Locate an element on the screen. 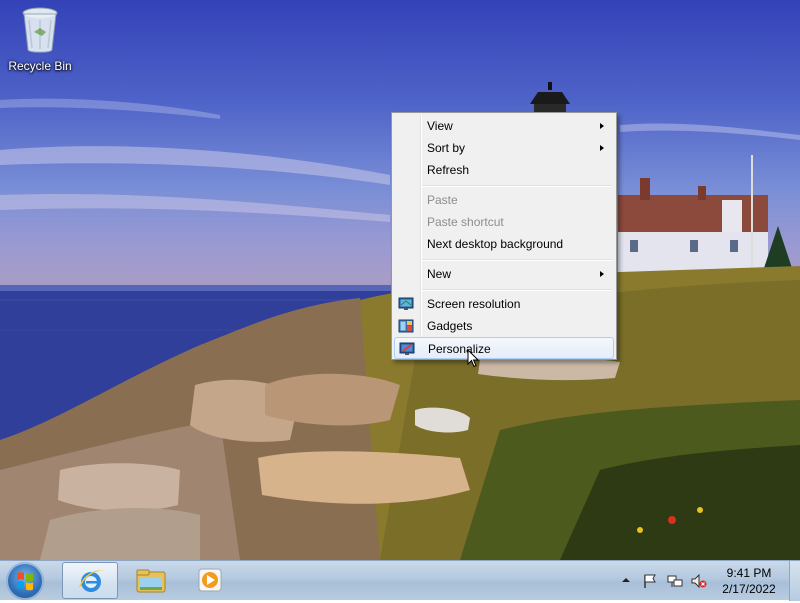 The width and height of the screenshot is (800, 603). gadgets-icon is located at coordinates (406, 326).